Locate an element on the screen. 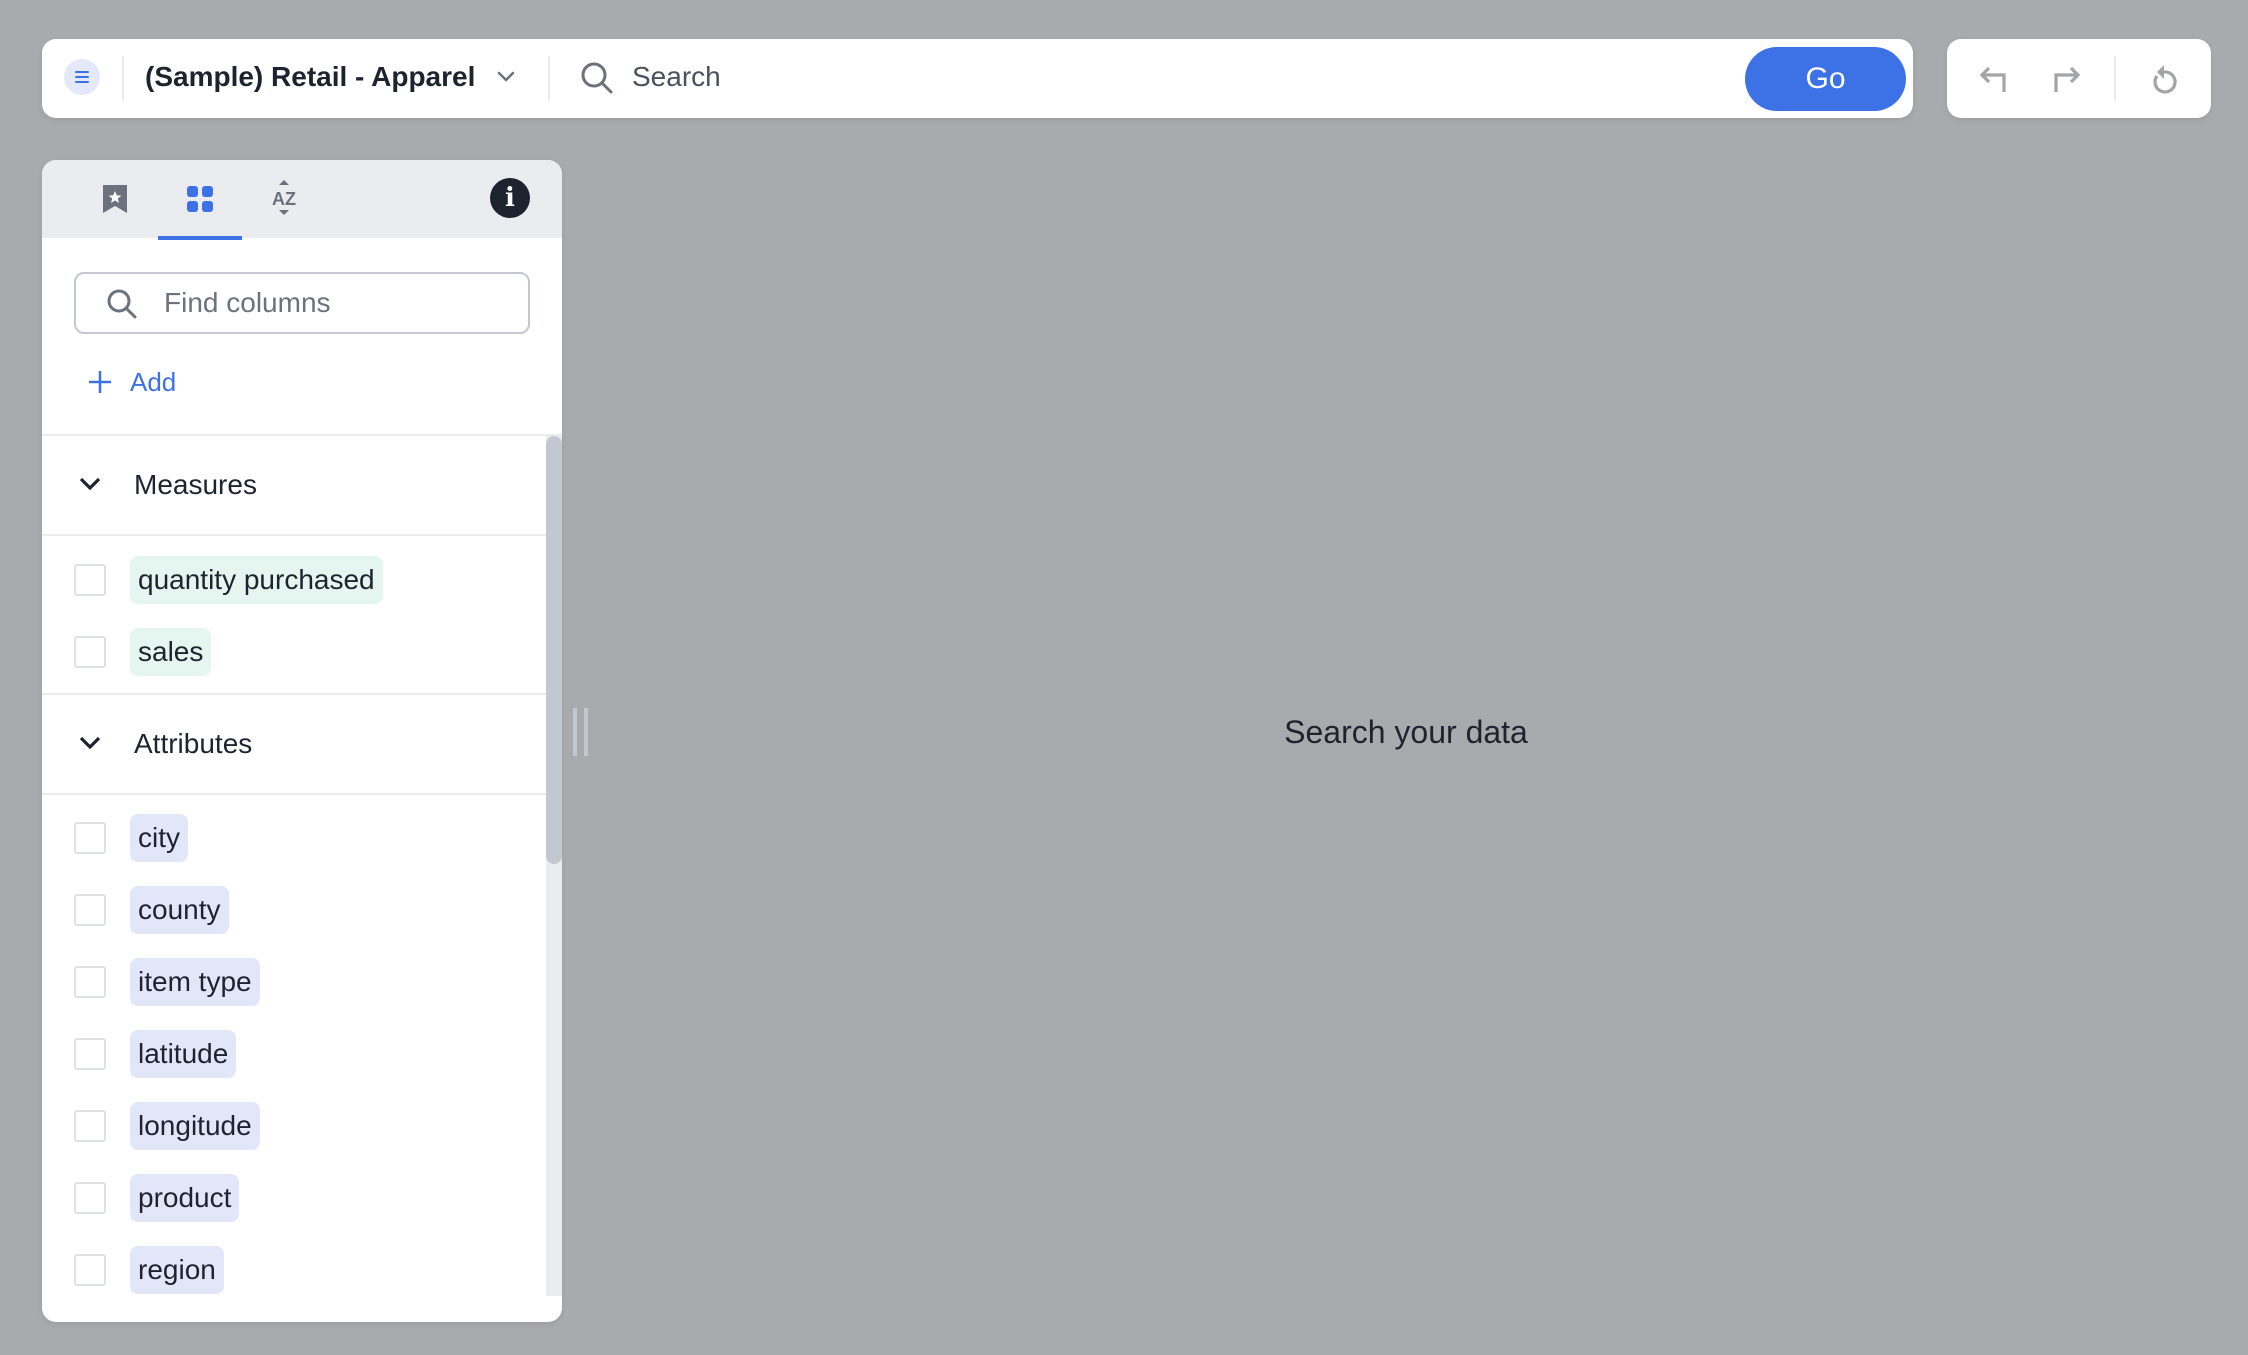  section-title: Measures is located at coordinates (195, 484).